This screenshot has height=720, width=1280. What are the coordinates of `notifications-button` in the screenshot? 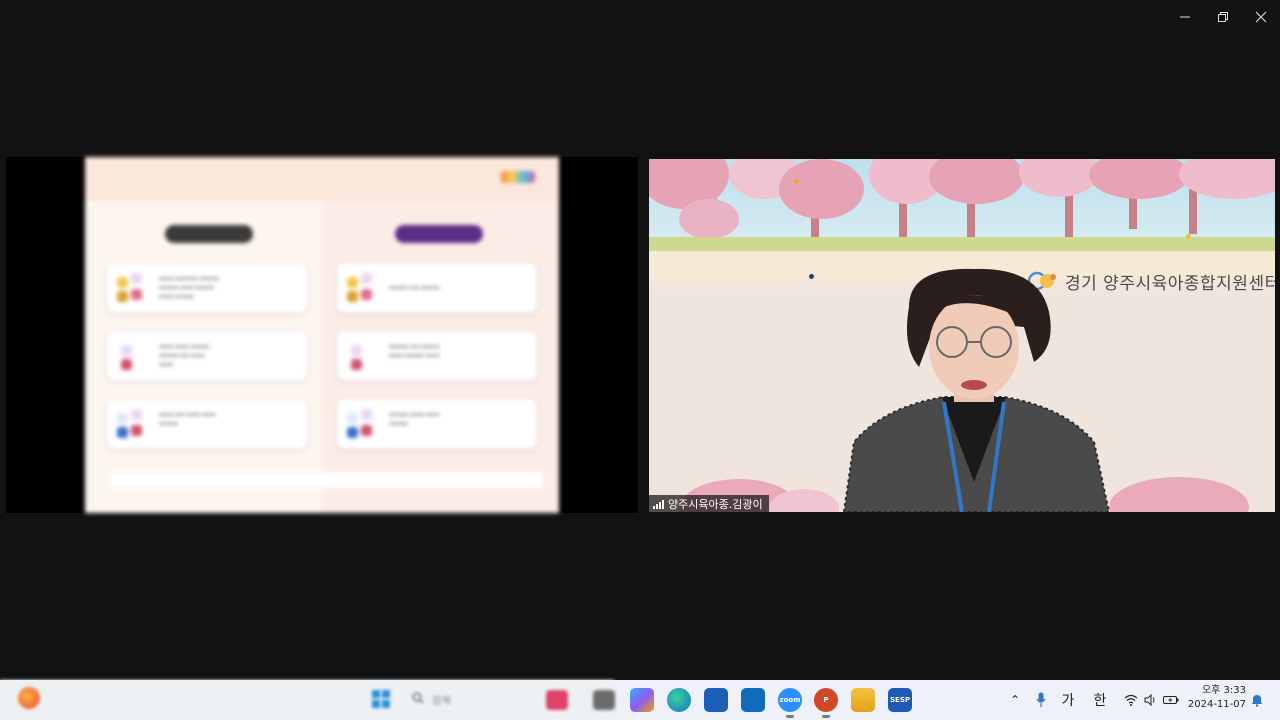 It's located at (1257, 700).